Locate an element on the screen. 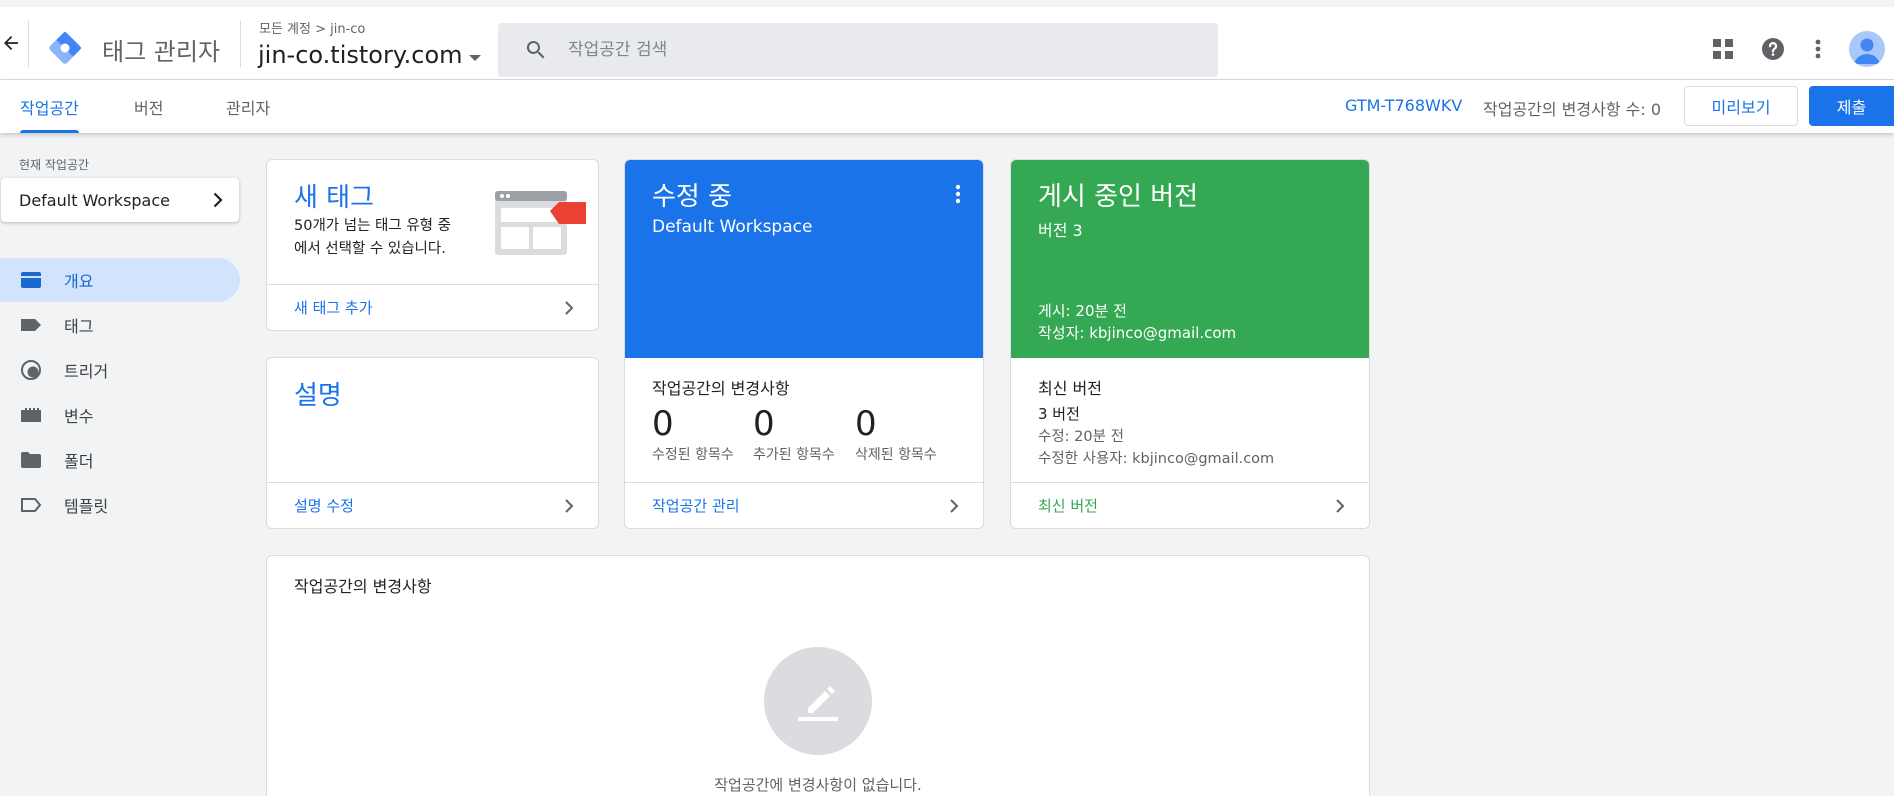 This screenshot has width=1894, height=796. workspace-changes-panel-title: 작업공간의 변경사항 is located at coordinates (363, 586).